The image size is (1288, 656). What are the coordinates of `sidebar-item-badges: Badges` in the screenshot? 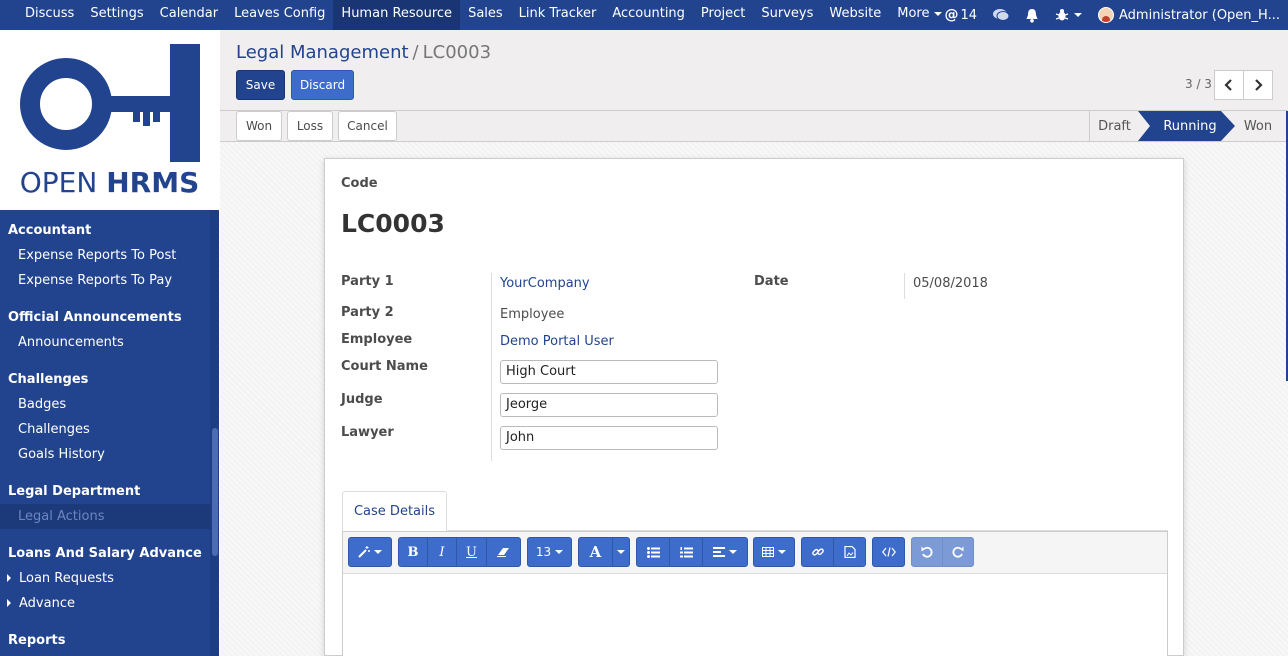 It's located at (105, 404).